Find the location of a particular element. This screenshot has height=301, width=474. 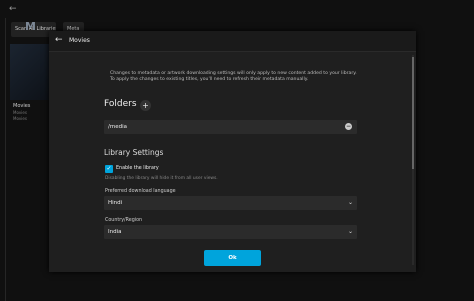

download-language-value: Hindi is located at coordinates (115, 203).